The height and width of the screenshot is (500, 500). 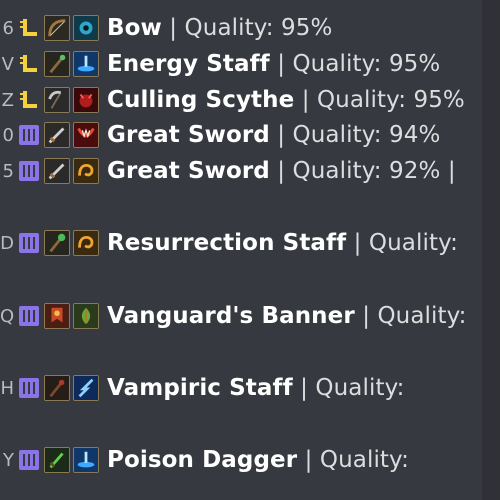 I want to click on row-prefix: Q, so click(x=7, y=316).